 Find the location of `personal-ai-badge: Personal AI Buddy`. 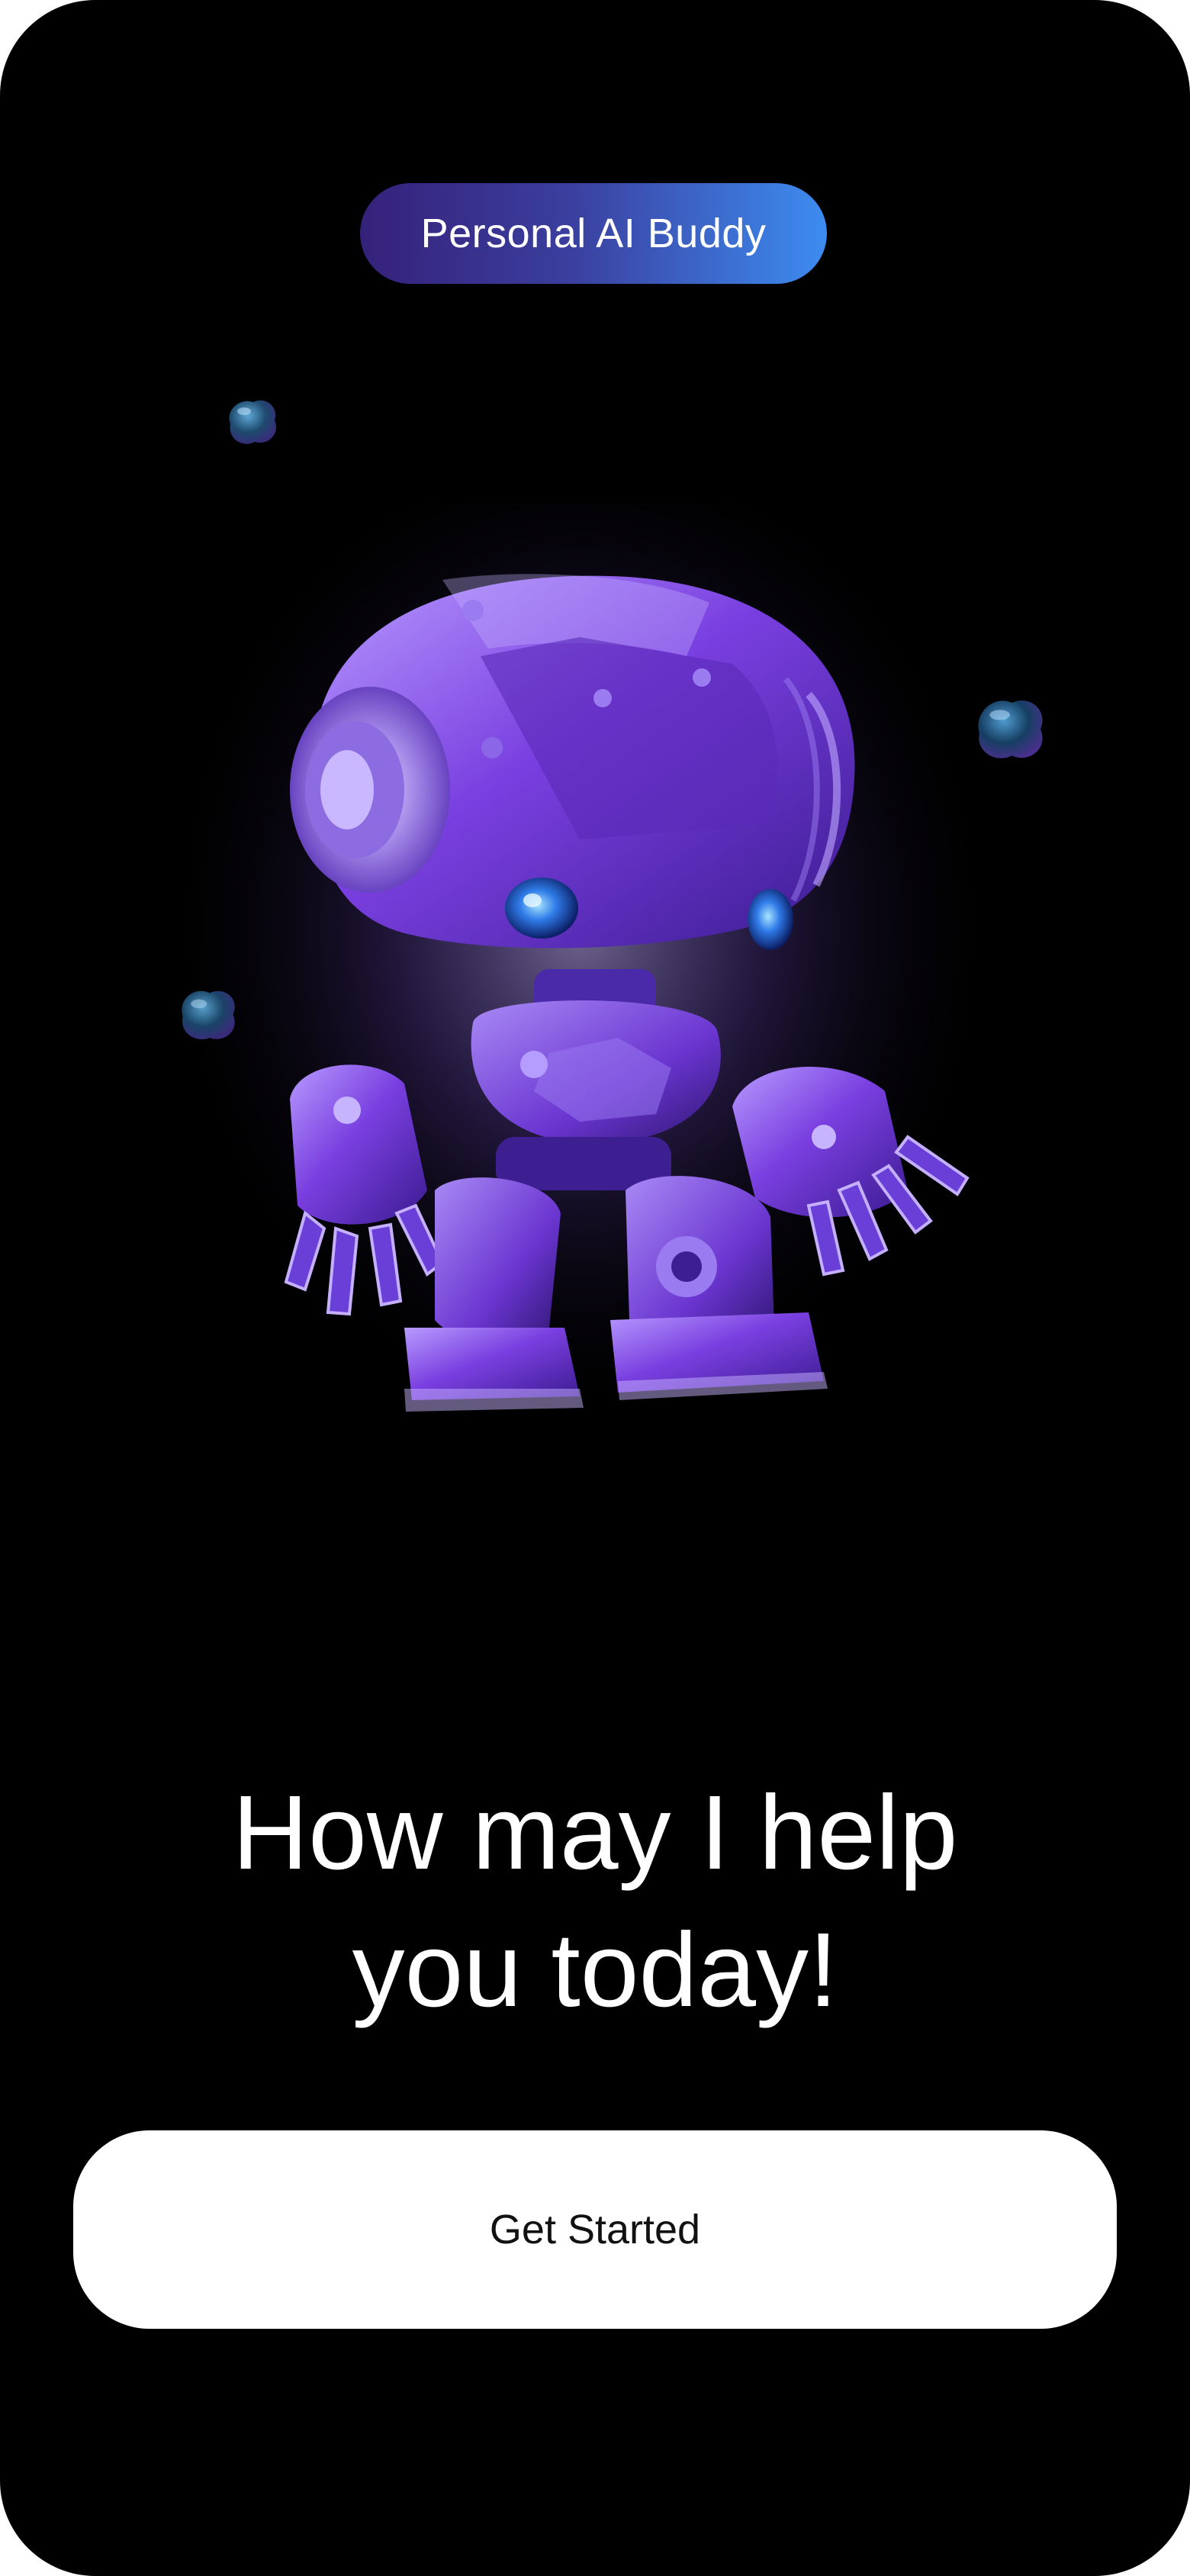

personal-ai-badge: Personal AI Buddy is located at coordinates (593, 233).